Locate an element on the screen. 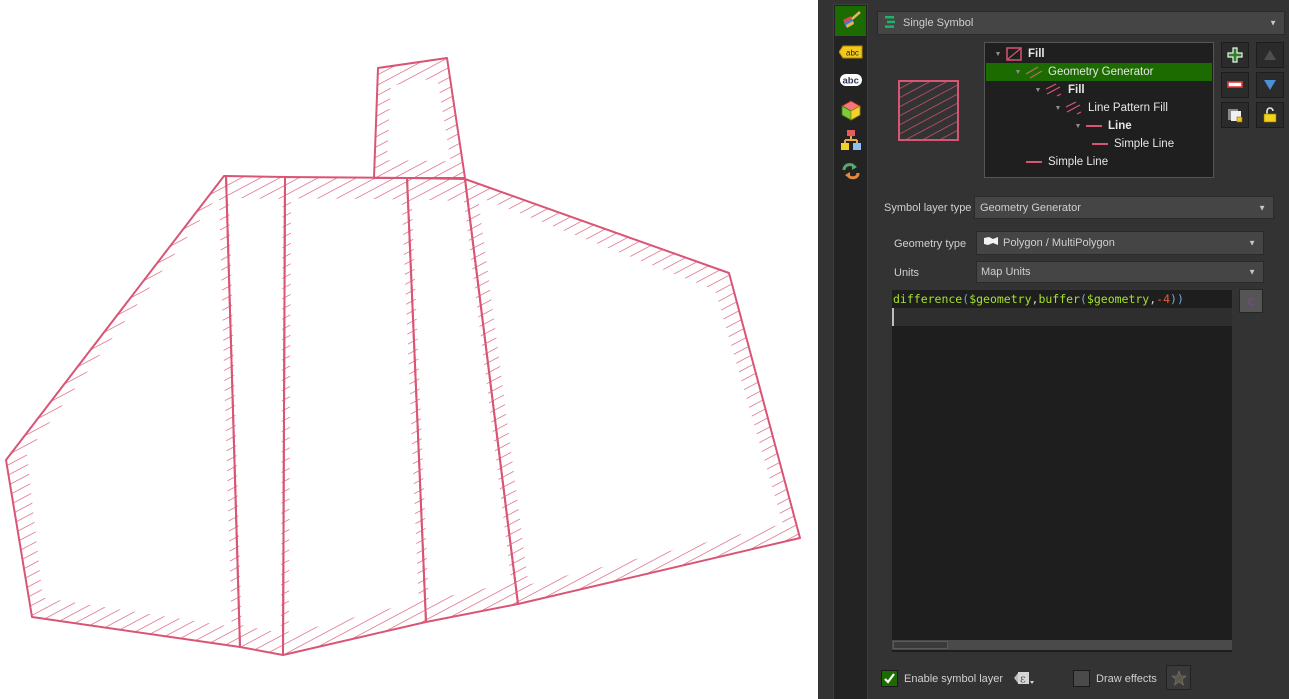  move-up-icon is located at coordinates (1270, 55).